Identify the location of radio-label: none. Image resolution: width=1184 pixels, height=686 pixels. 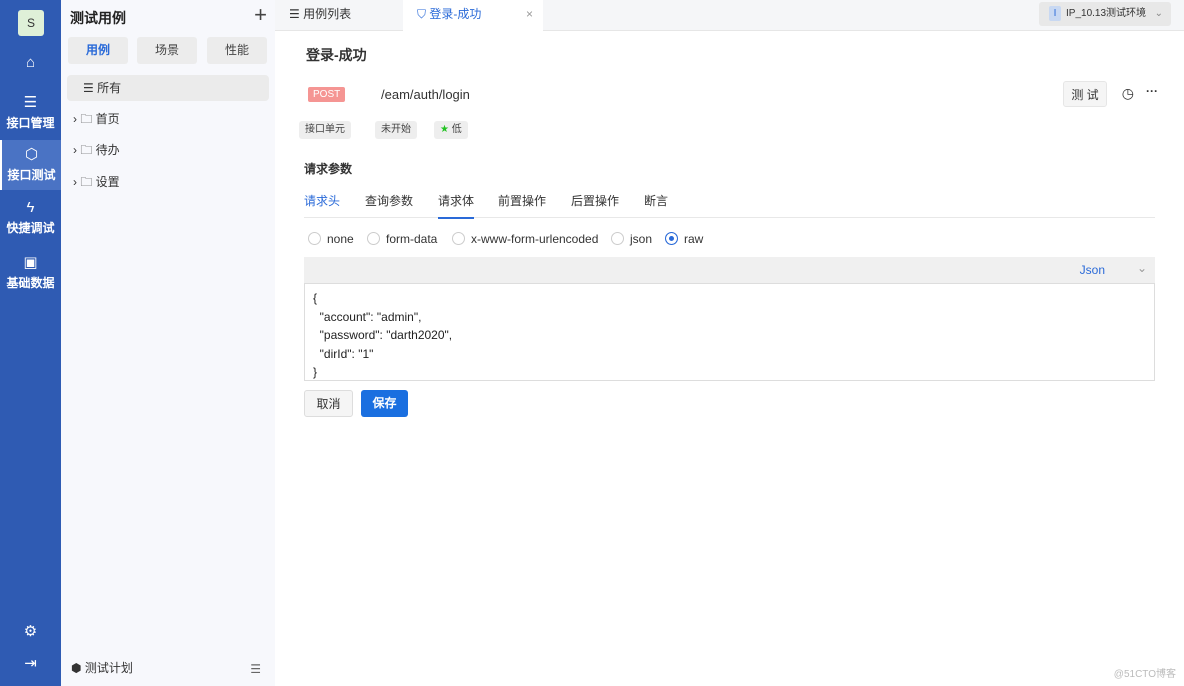
(340, 239).